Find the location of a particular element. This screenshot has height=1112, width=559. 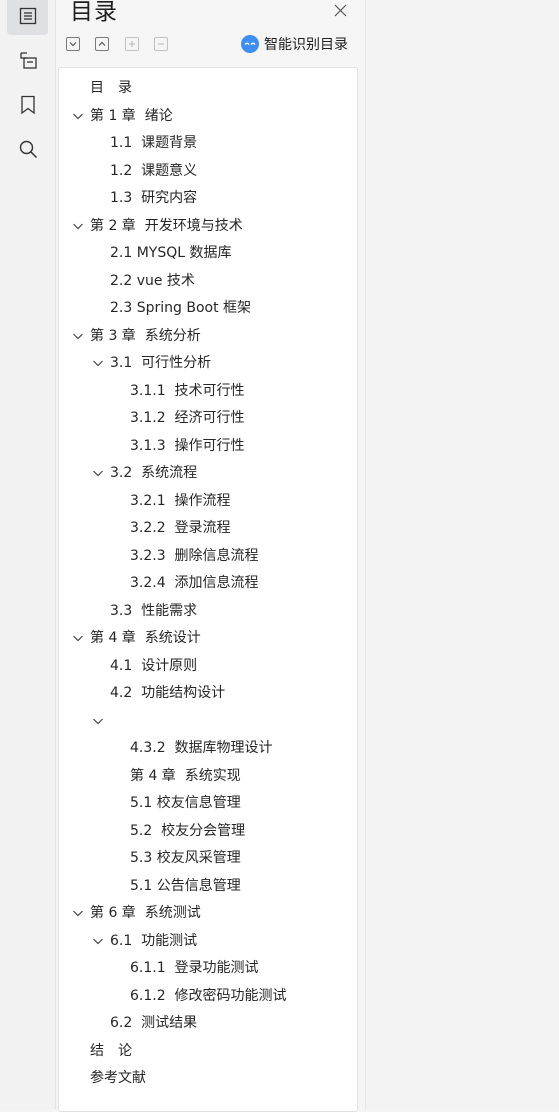

toc-item: 第 4 章 系统设计 is located at coordinates (207, 638).